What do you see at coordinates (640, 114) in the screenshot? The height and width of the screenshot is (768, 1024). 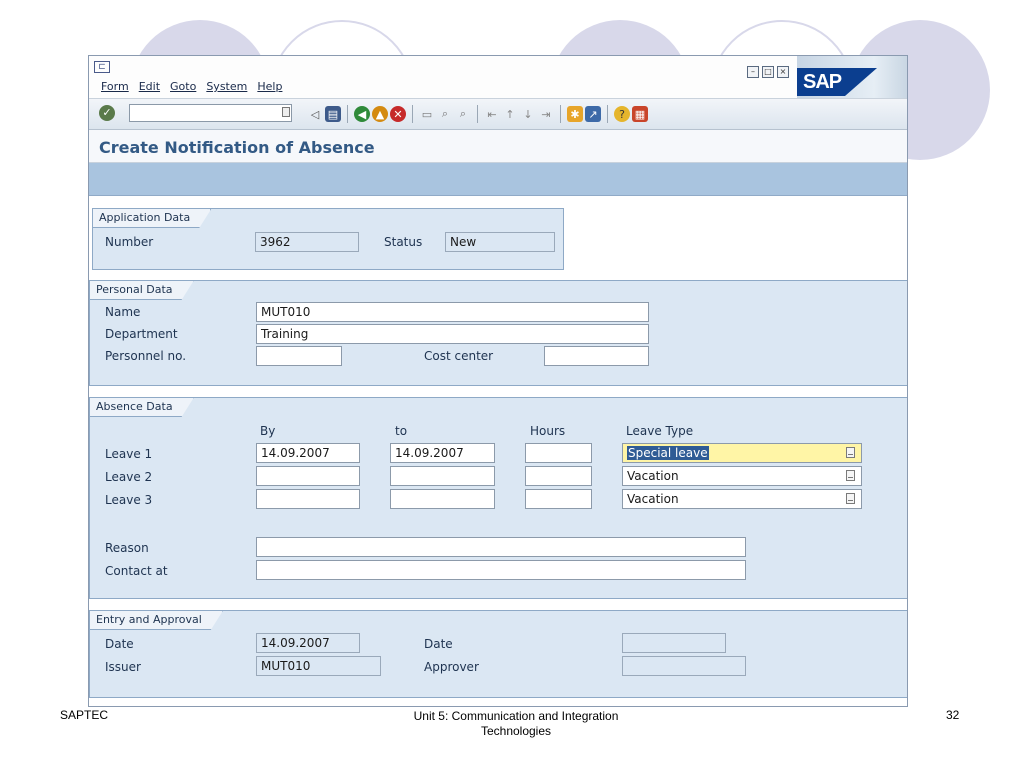 I see `layout-icon: ▦` at bounding box center [640, 114].